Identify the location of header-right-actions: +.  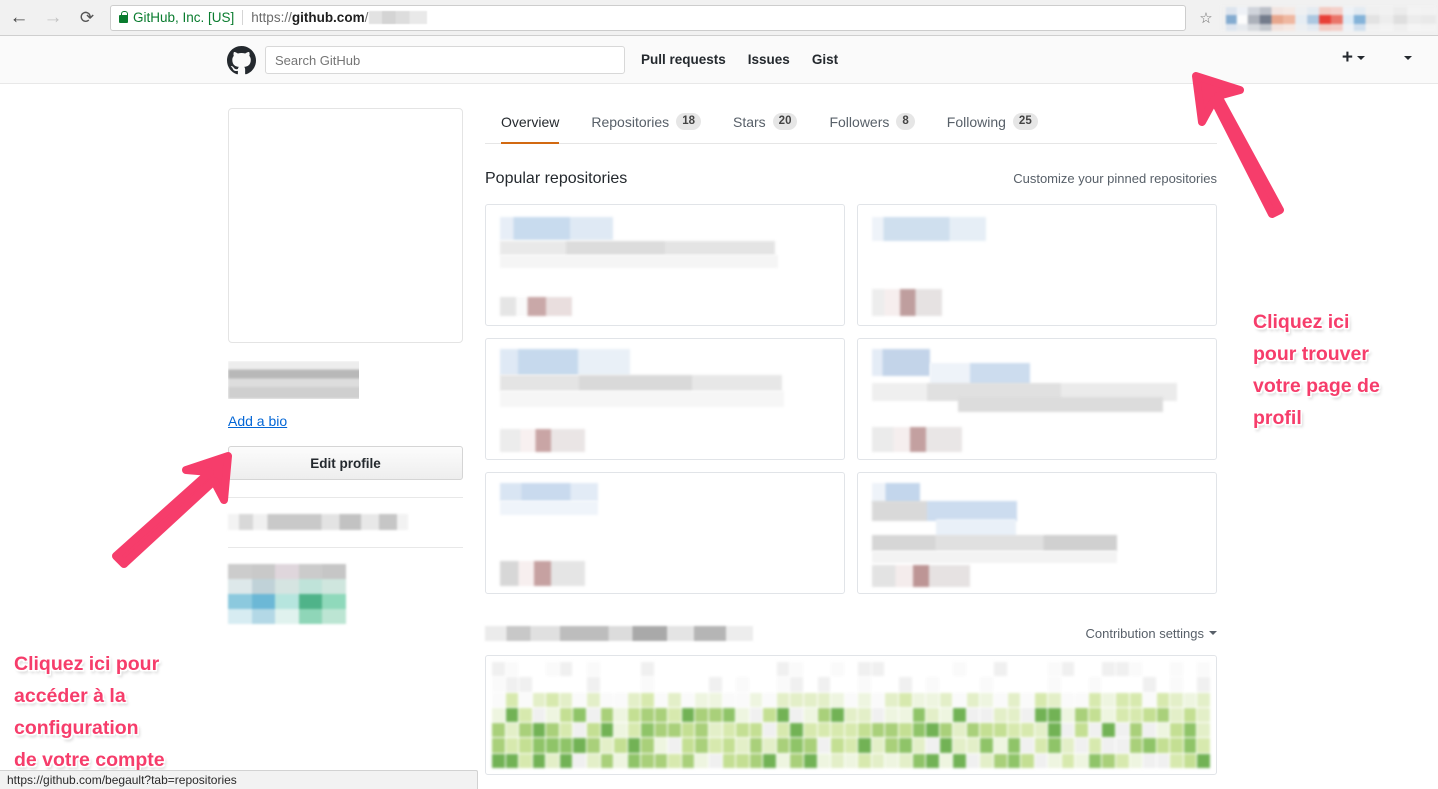
(1377, 58).